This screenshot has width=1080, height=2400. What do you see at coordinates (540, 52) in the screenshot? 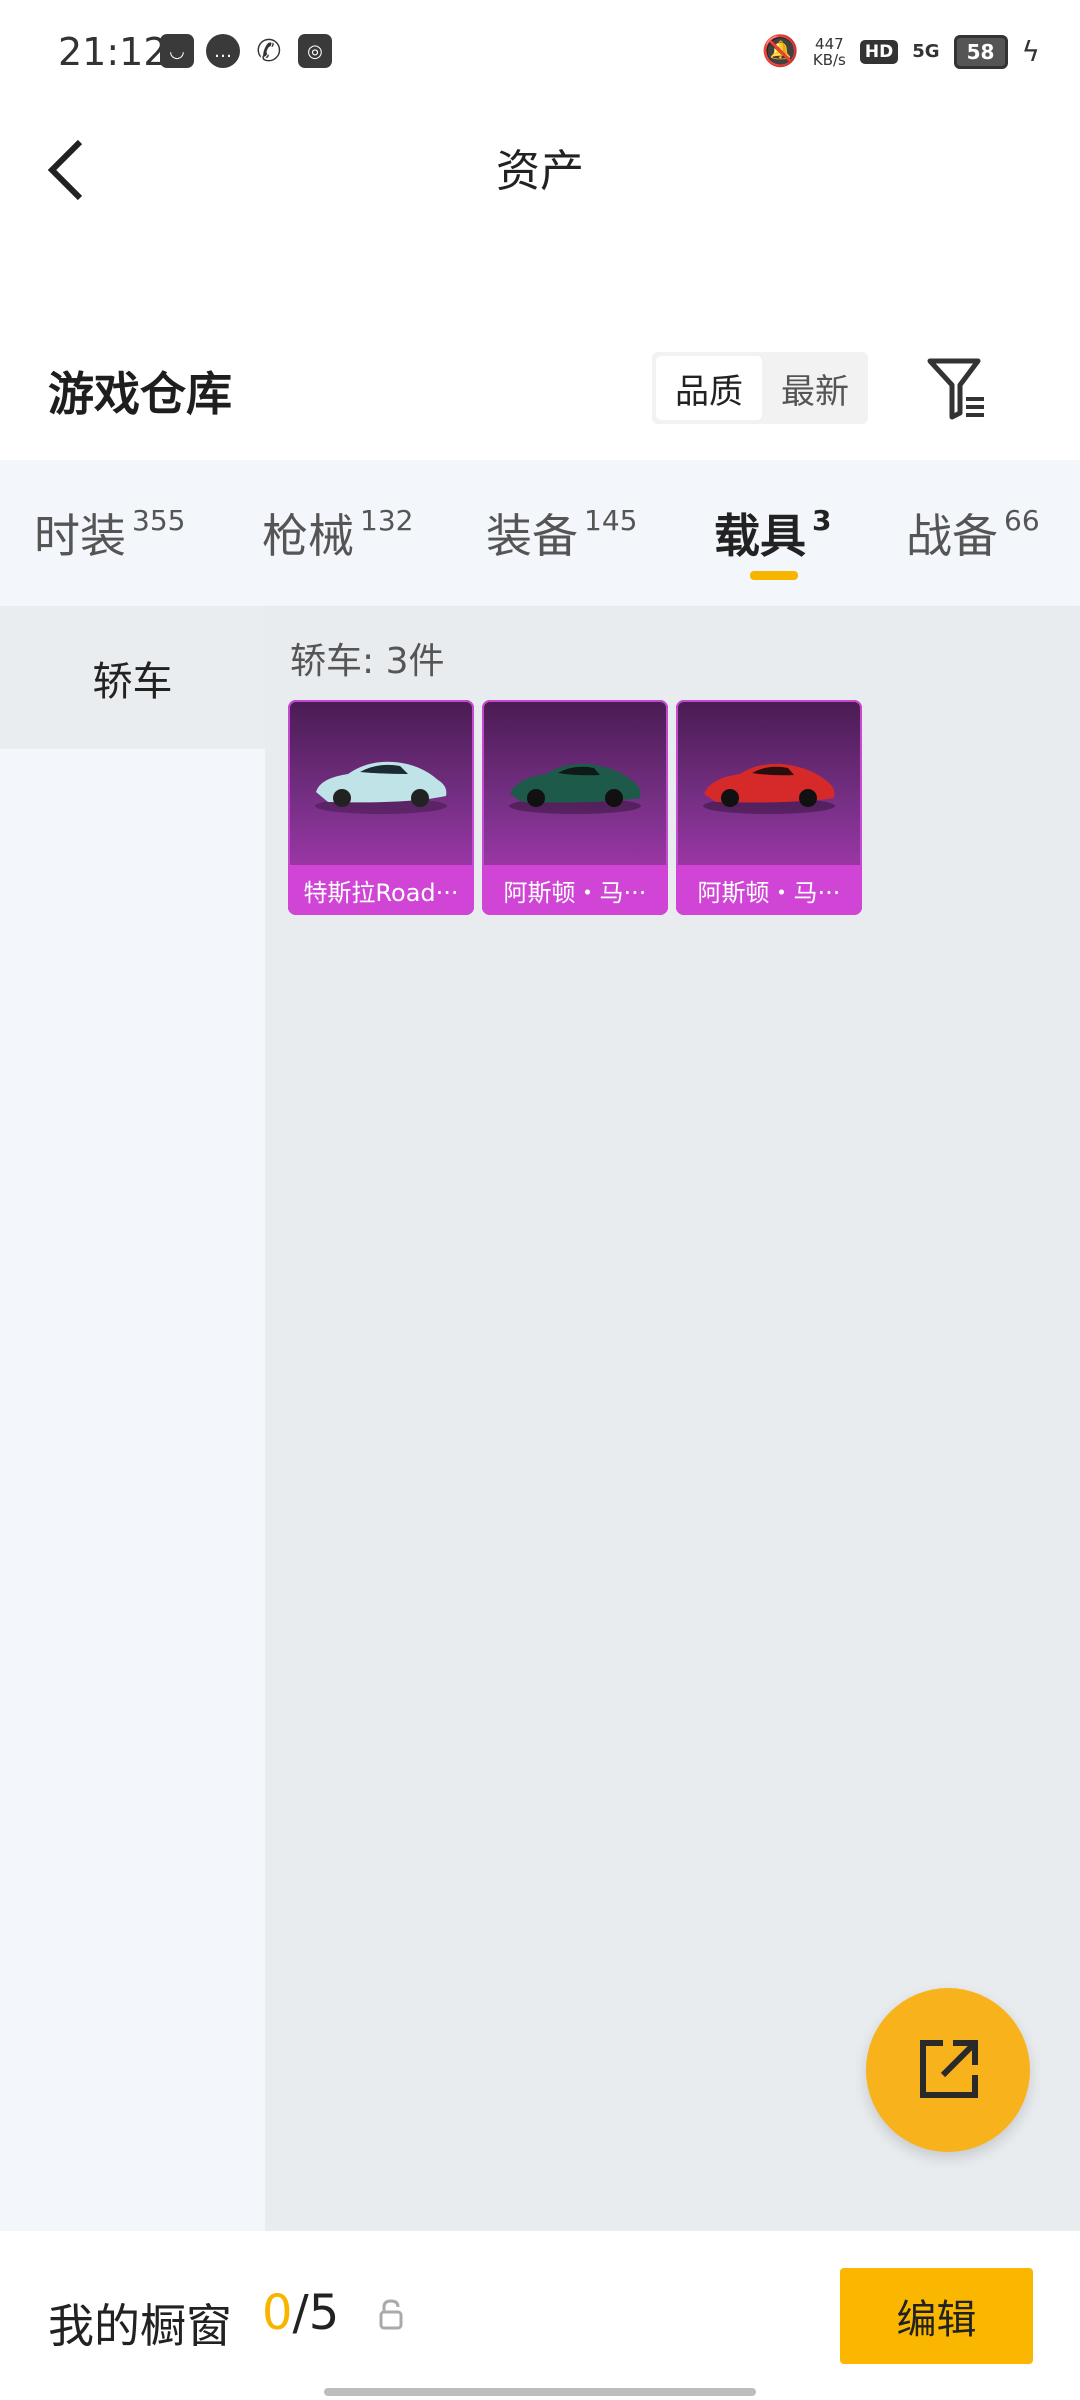
I see `status-bar: 21:12 ◡ … ✆ ◎ 🔕 447 KB/s HD 5G 58 ϟ` at bounding box center [540, 52].